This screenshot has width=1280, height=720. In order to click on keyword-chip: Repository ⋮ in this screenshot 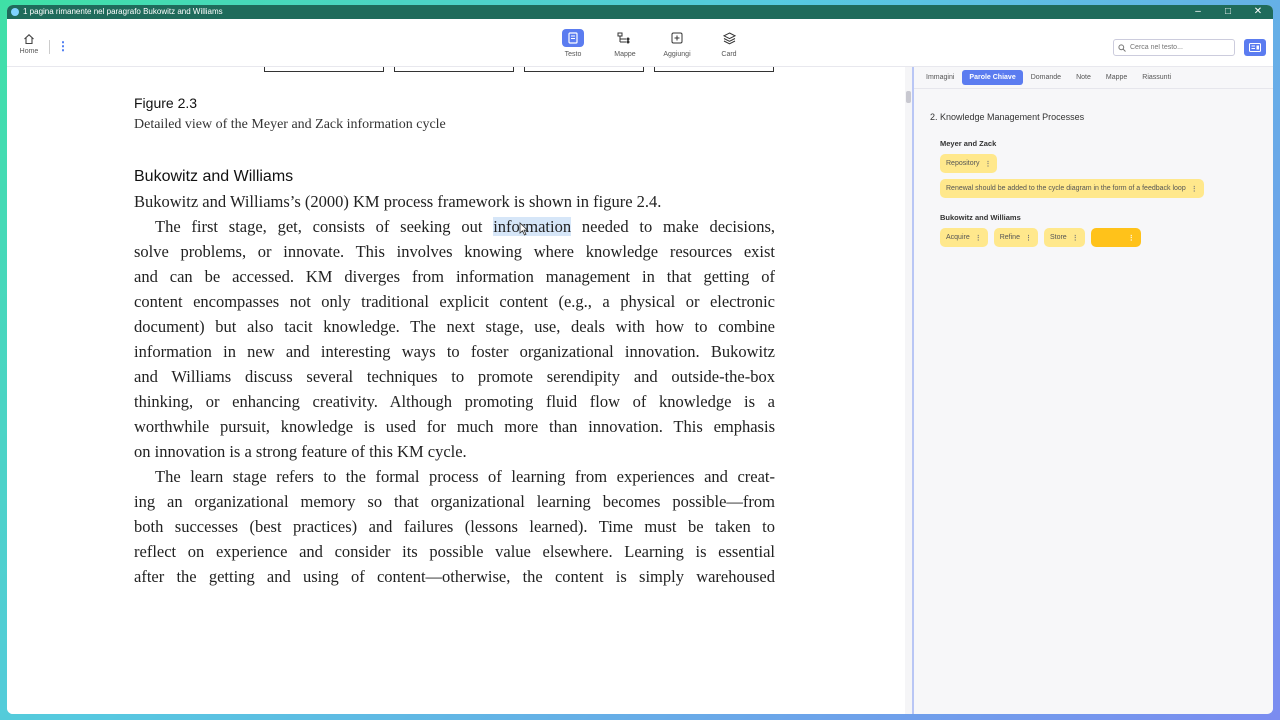, I will do `click(969, 163)`.